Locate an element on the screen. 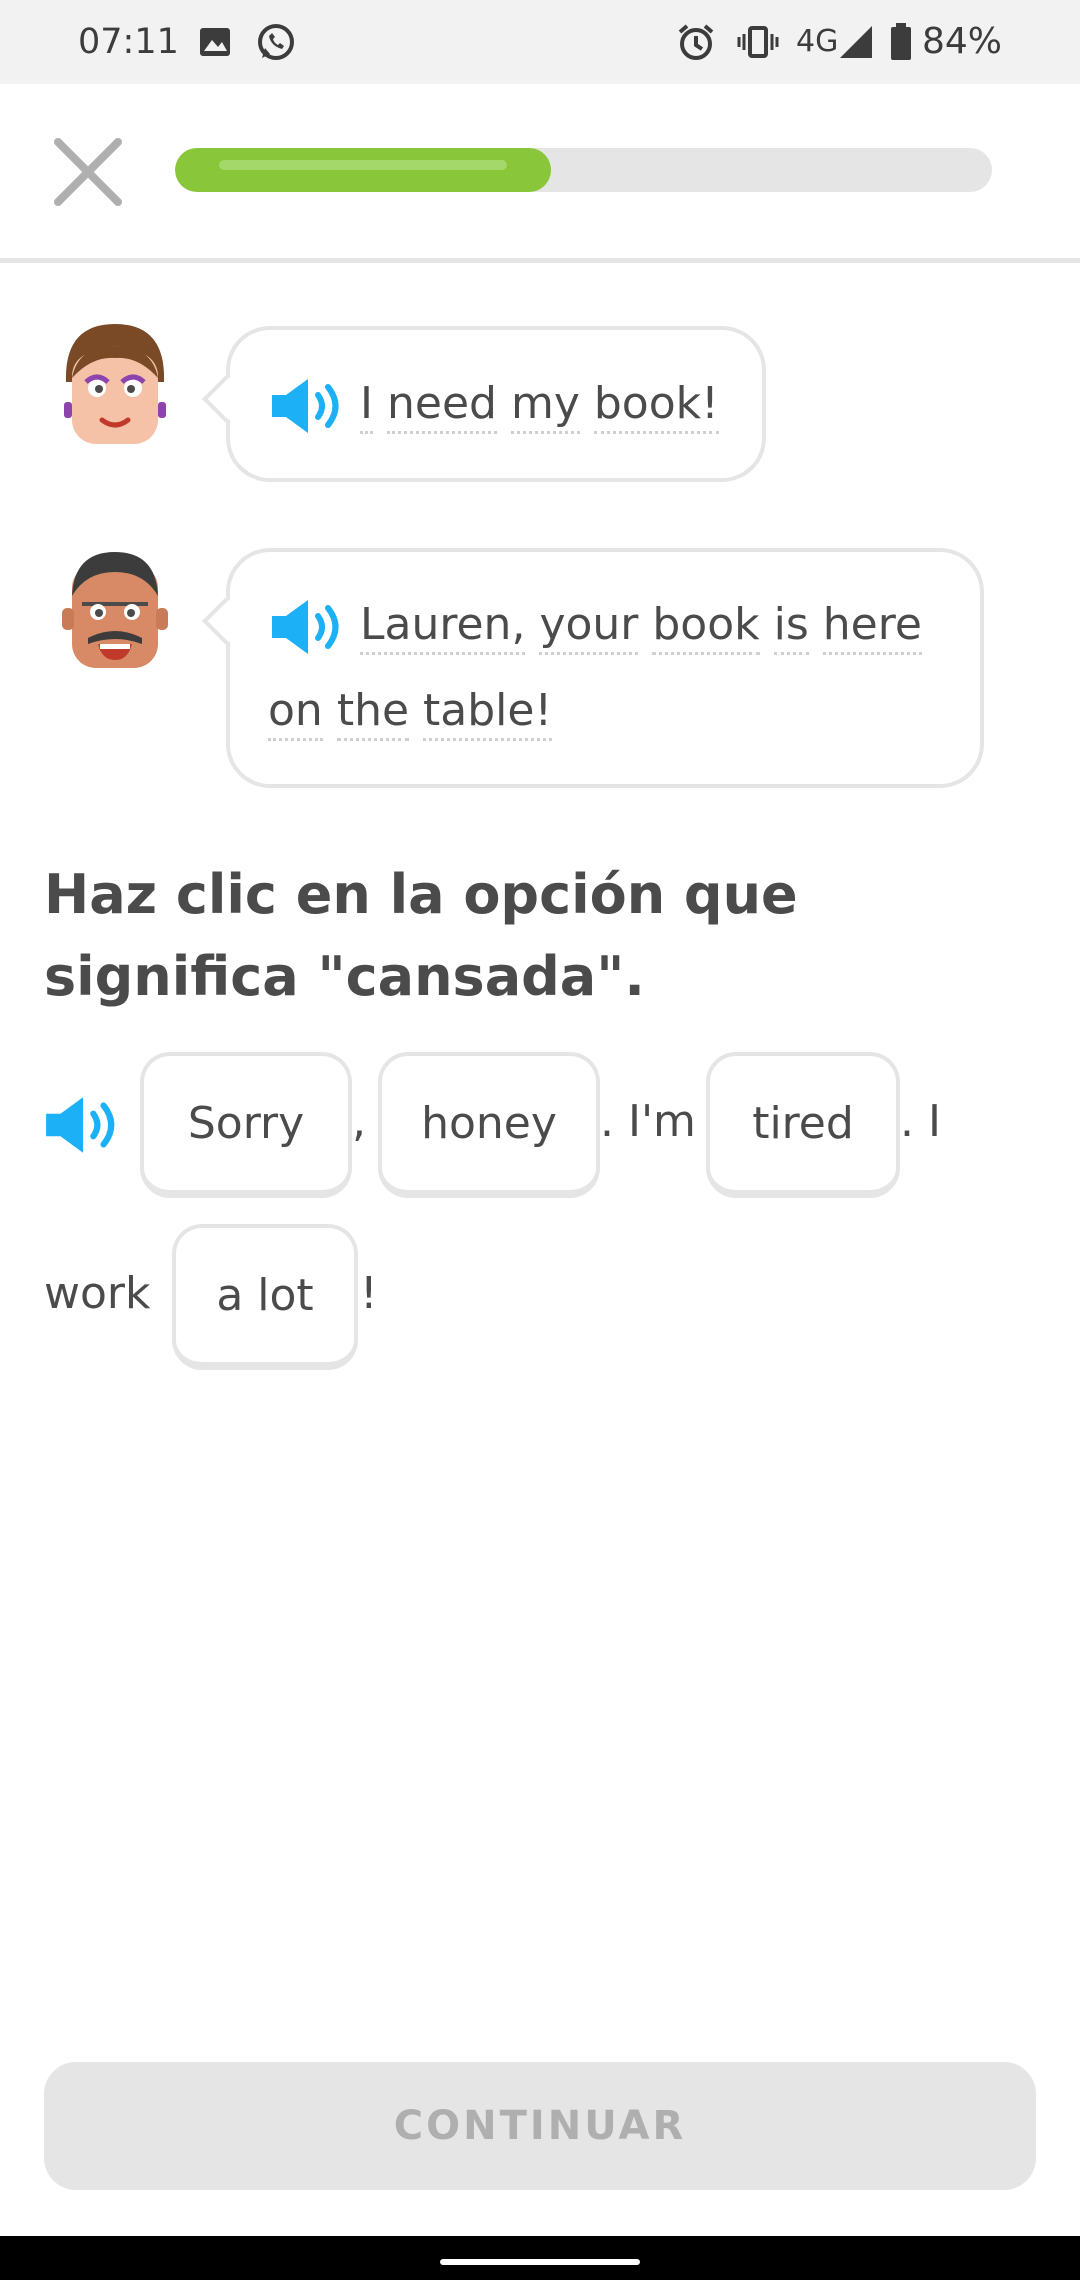 This screenshot has width=1080, height=2280. speech-bubble-woman: I need my book! is located at coordinates (483, 404).